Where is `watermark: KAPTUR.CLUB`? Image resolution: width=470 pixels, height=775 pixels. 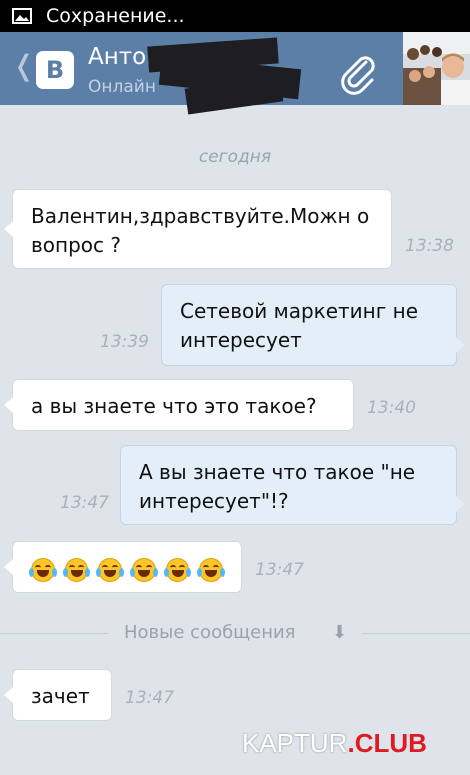
watermark: KAPTUR.CLUB is located at coordinates (334, 743).